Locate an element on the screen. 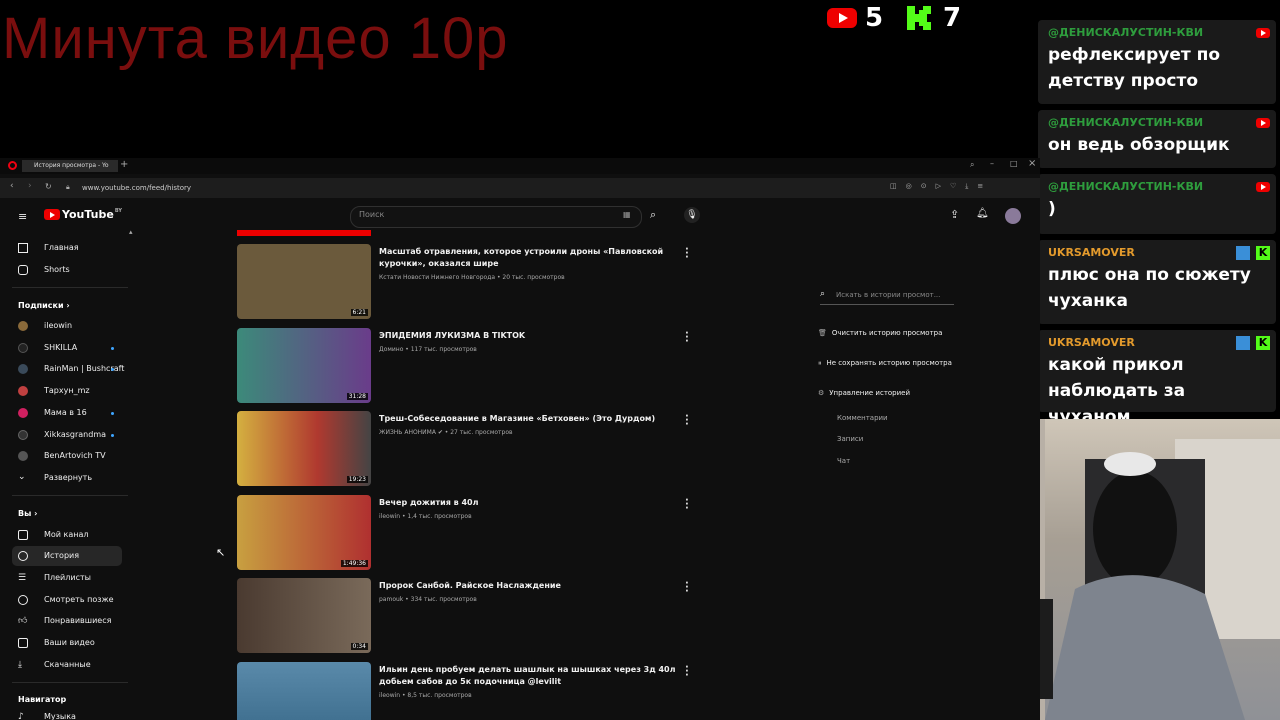  browser-tab: История просмотра - Yo is located at coordinates (70, 166).